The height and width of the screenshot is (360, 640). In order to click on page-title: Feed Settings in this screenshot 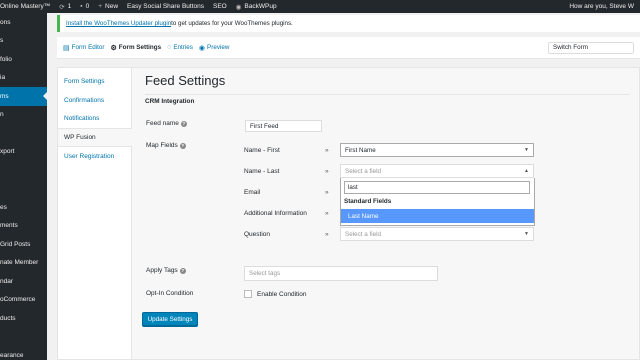, I will do `click(185, 80)`.